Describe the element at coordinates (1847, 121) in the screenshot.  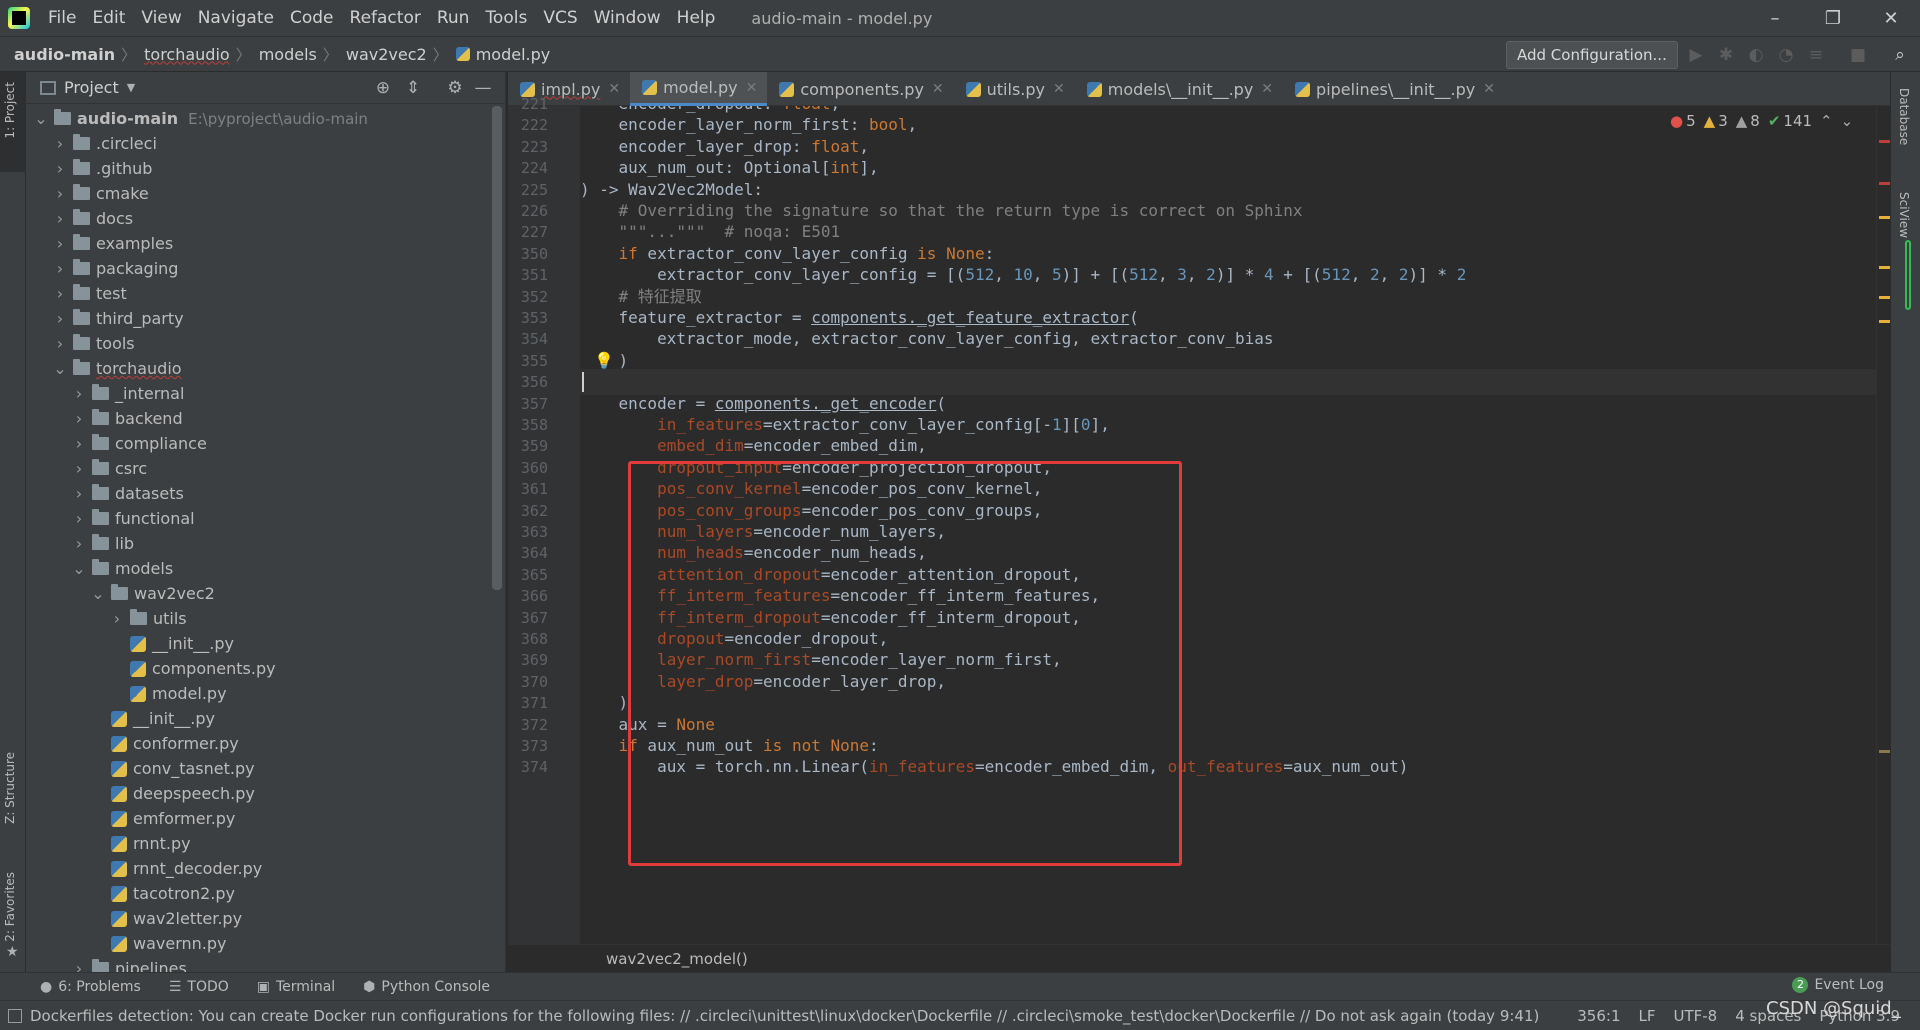
I see `next-highlight-icon: ⌄` at that location.